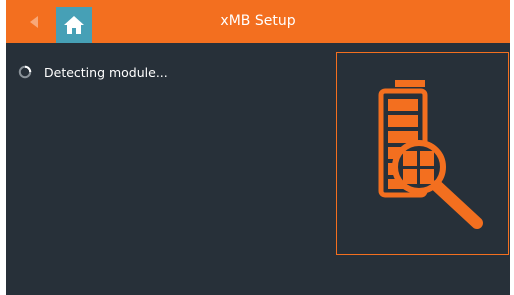  I want to click on home-icon, so click(74, 25).